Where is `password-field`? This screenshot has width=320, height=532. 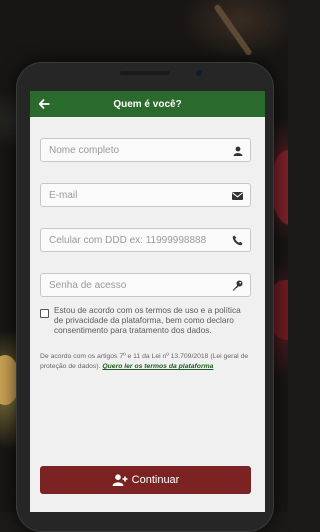
password-field is located at coordinates (145, 285).